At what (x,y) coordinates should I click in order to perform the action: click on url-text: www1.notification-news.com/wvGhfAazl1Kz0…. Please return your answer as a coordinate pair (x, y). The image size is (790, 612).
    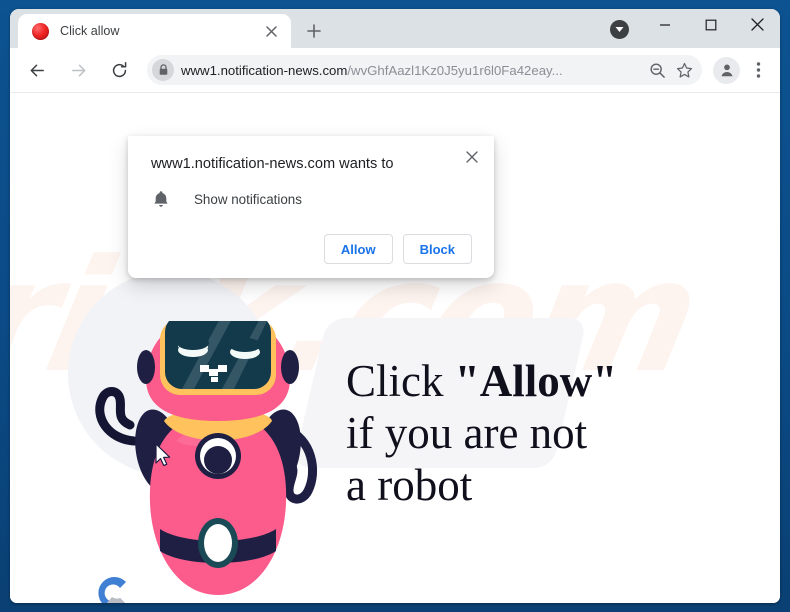
    Looking at the image, I should click on (412, 70).